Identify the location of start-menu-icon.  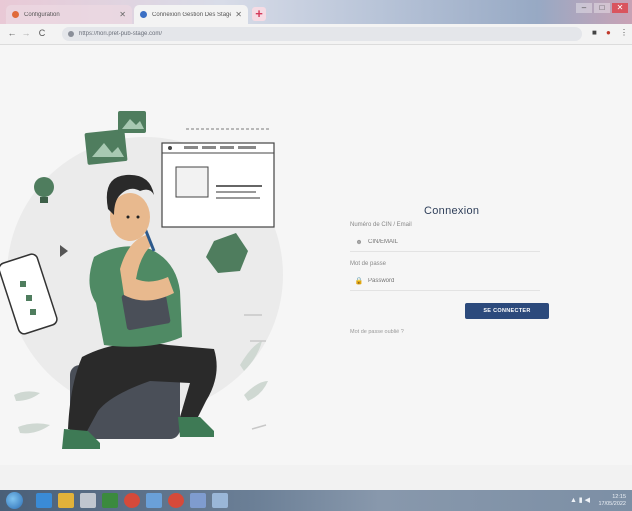
(14, 500).